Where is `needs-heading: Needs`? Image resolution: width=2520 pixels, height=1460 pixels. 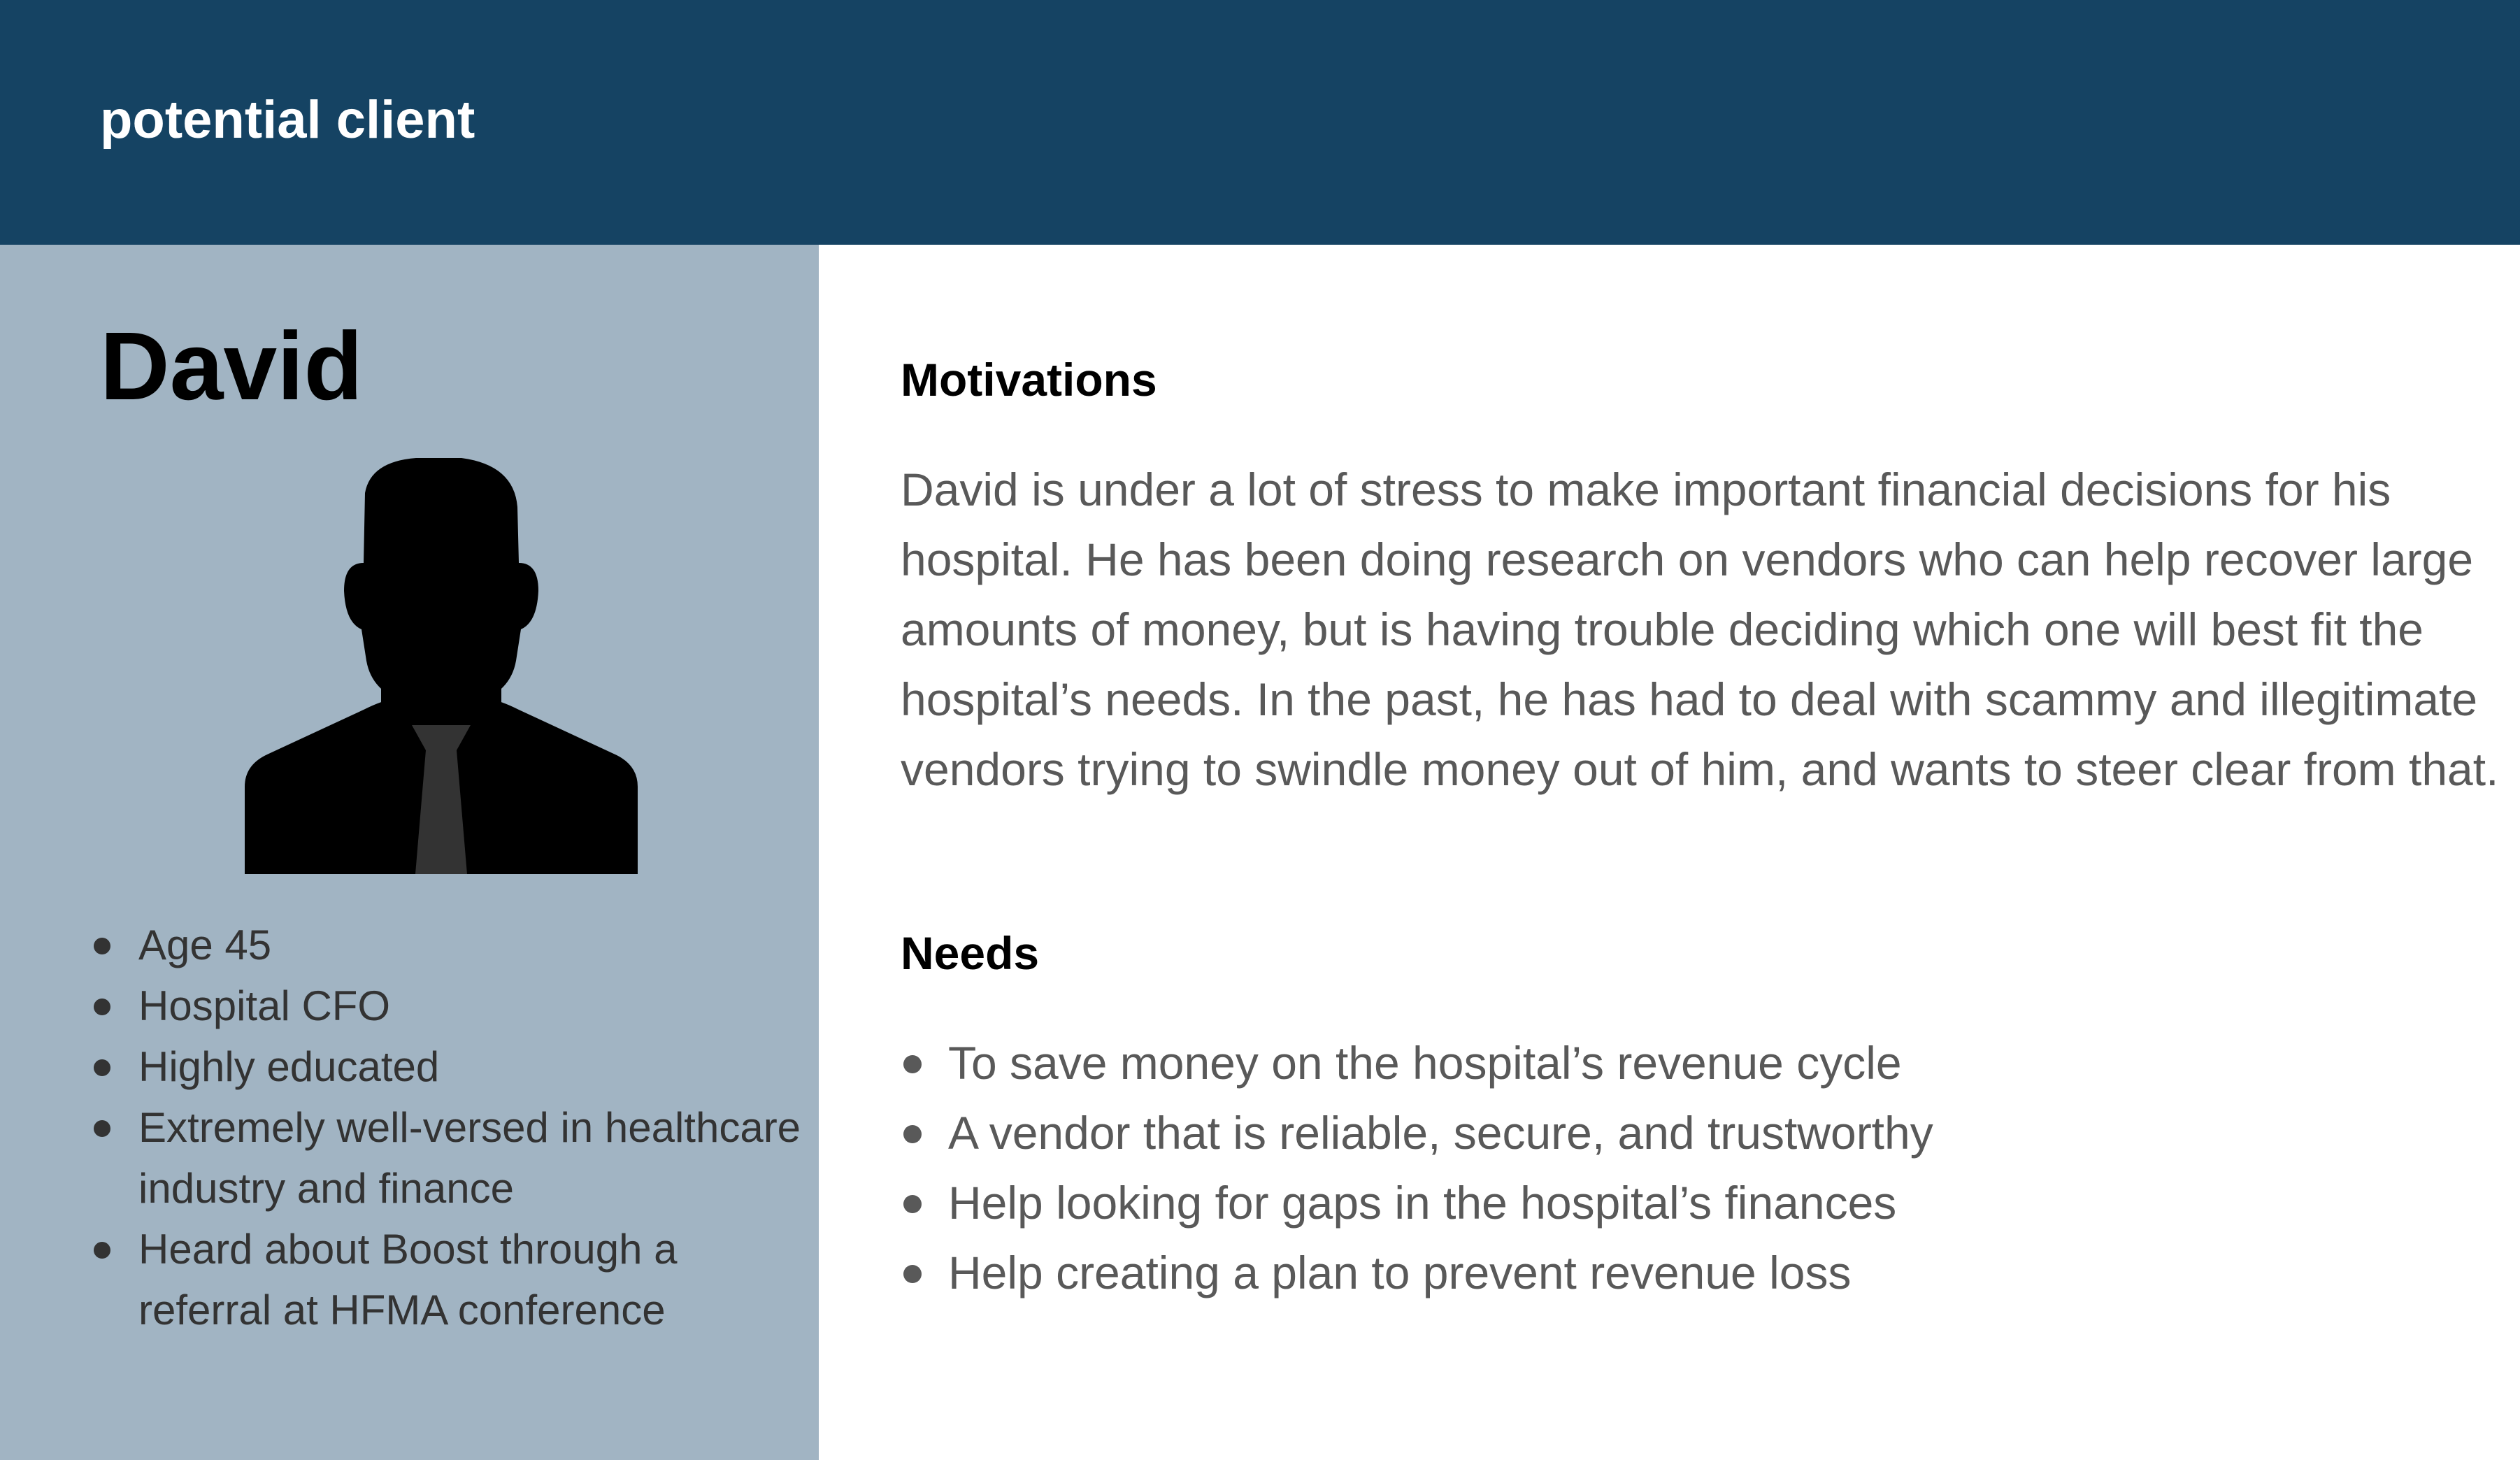
needs-heading: Needs is located at coordinates (970, 953).